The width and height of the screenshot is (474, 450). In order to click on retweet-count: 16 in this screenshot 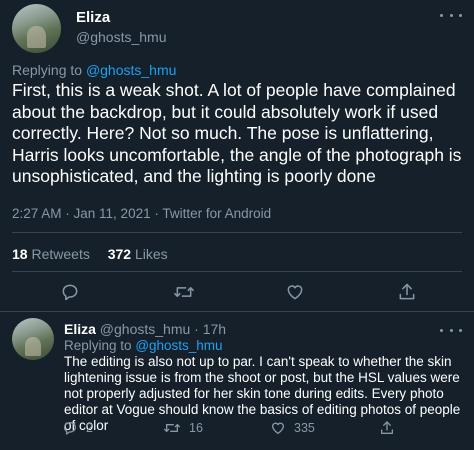, I will do `click(196, 428)`.